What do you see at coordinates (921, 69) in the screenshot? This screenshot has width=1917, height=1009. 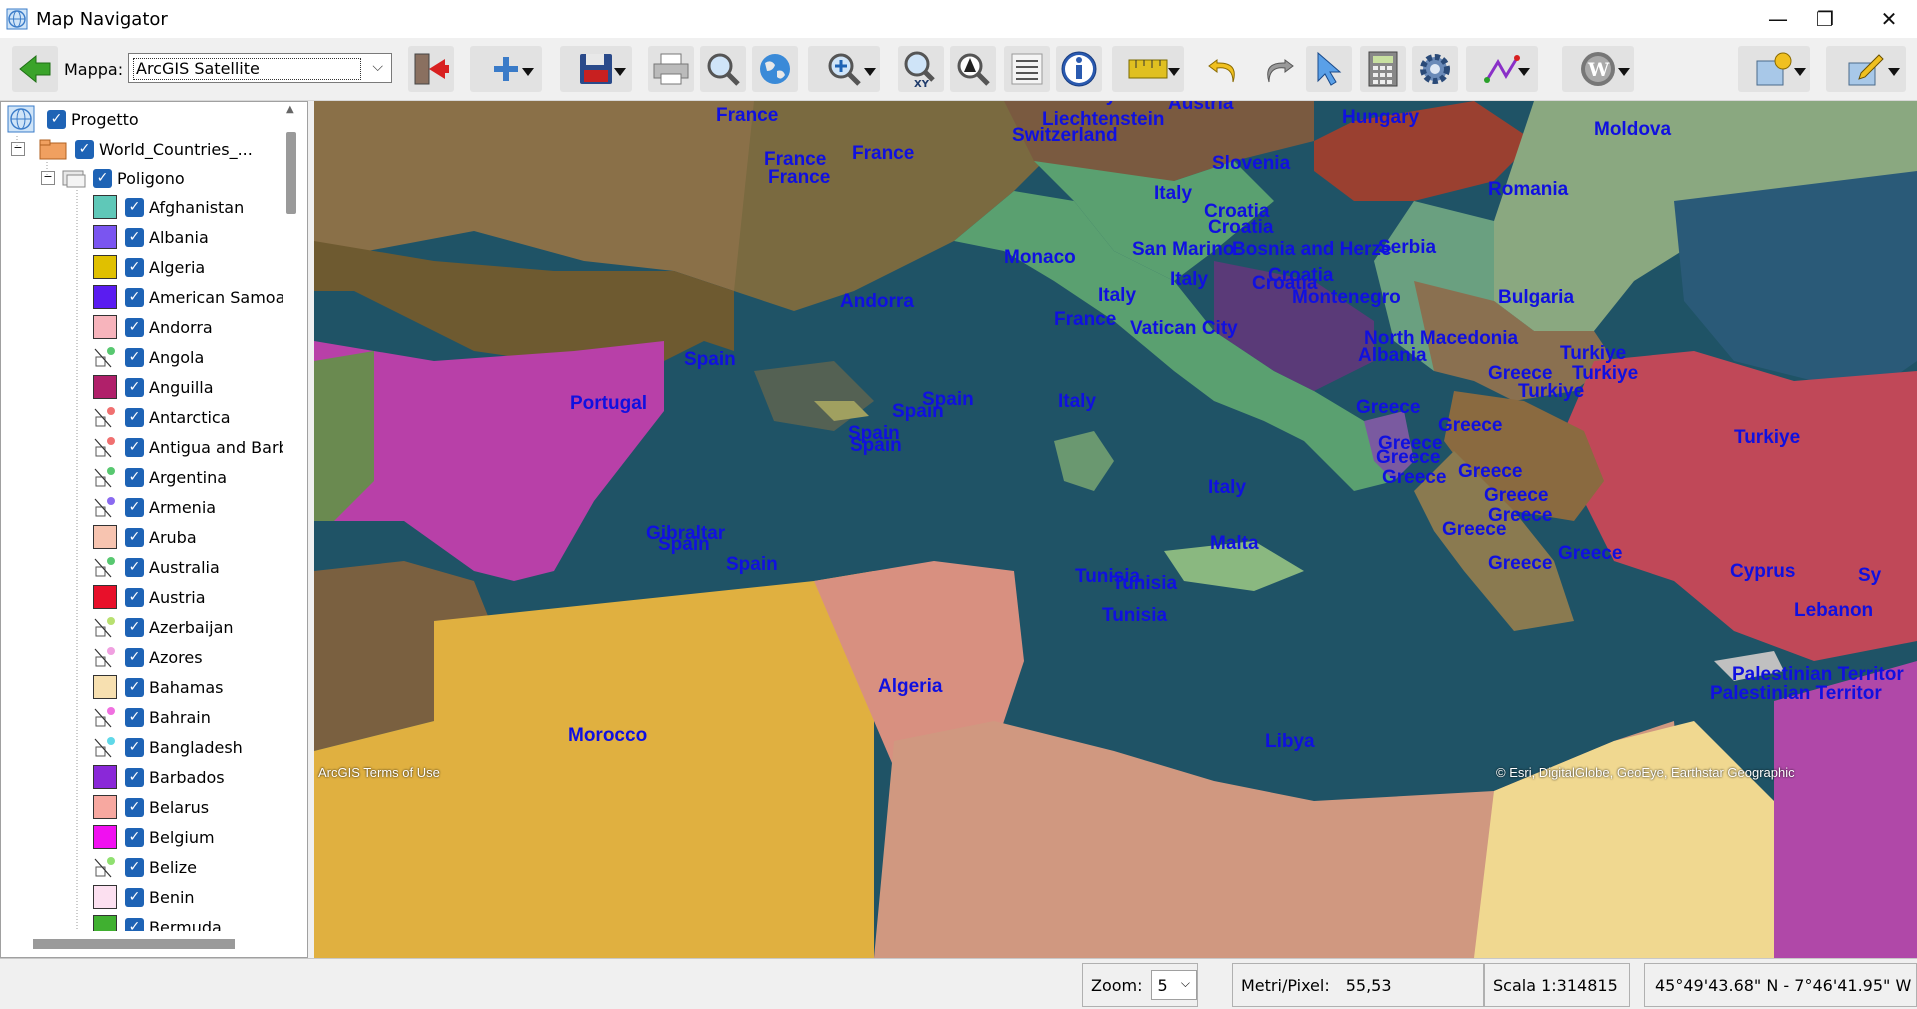 I see `zoom-xy-button: XY` at bounding box center [921, 69].